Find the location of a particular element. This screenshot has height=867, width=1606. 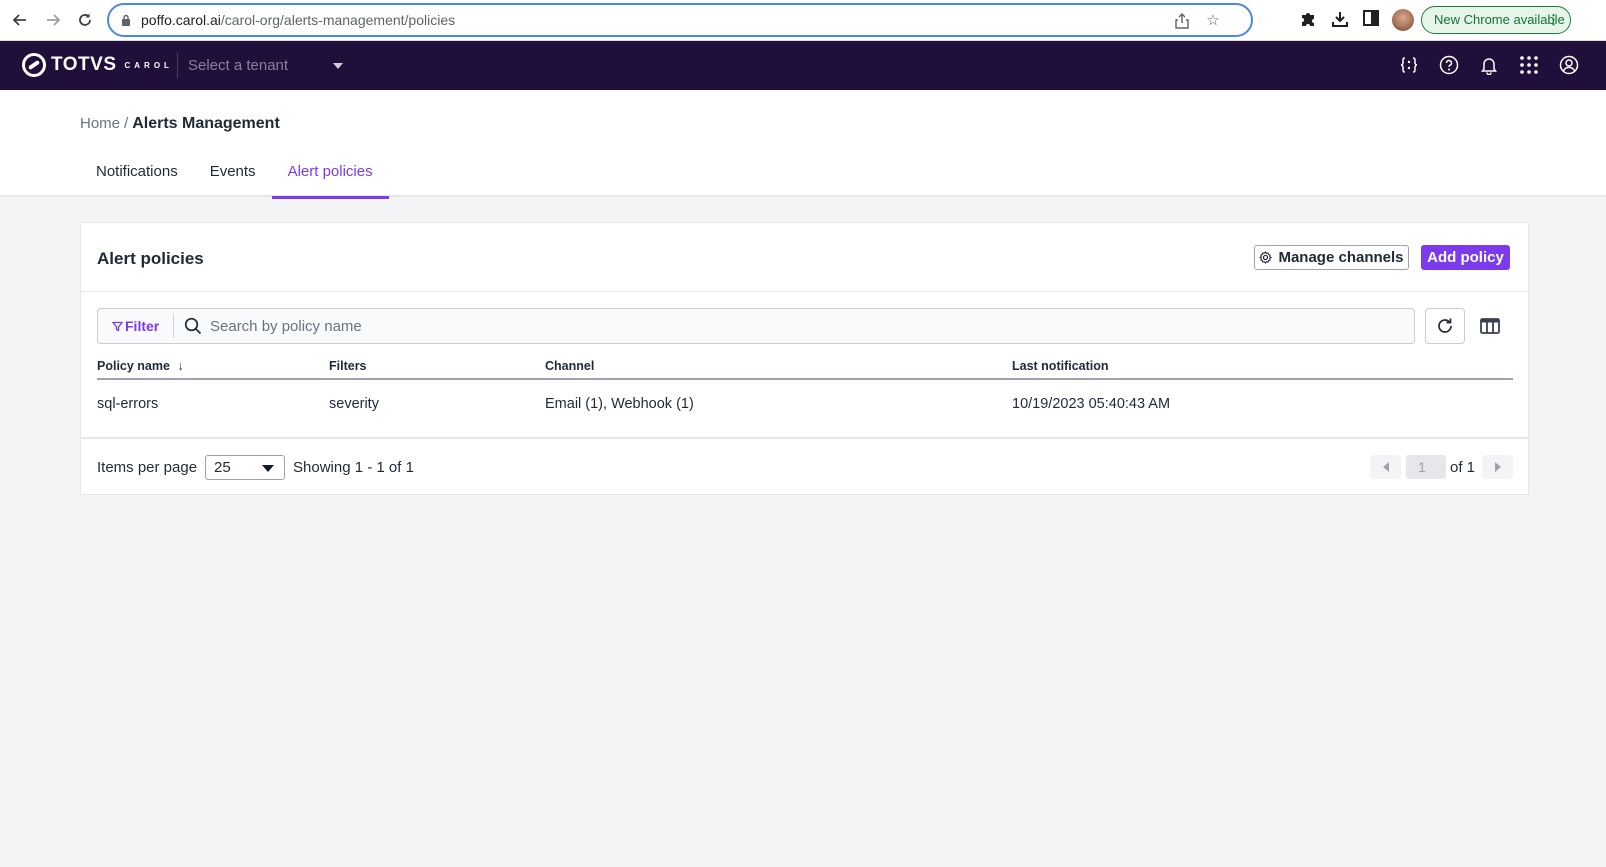

back-icon is located at coordinates (20, 20).